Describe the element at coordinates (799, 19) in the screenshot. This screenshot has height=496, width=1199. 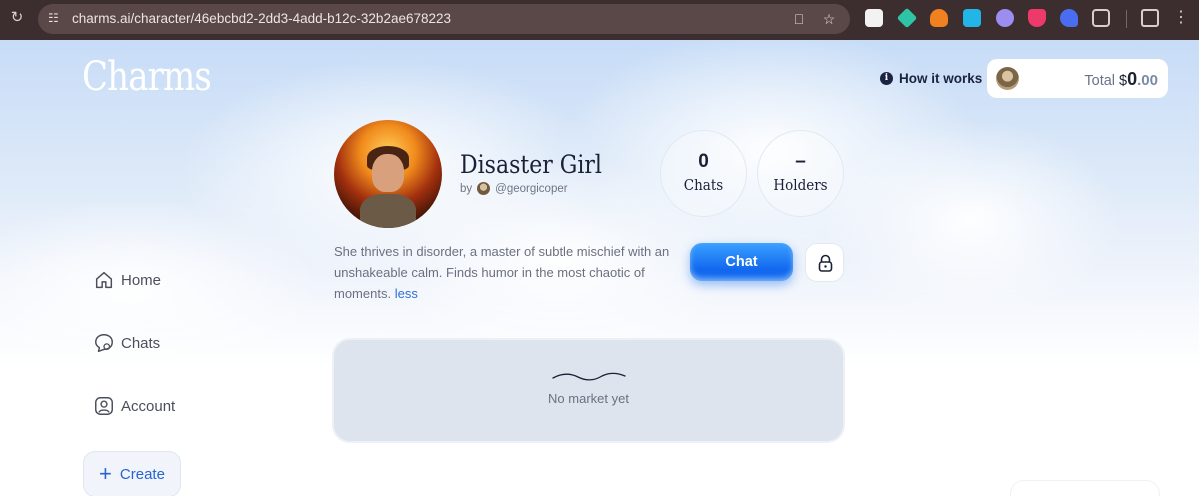
I see `install-app-icon: ⎕` at that location.